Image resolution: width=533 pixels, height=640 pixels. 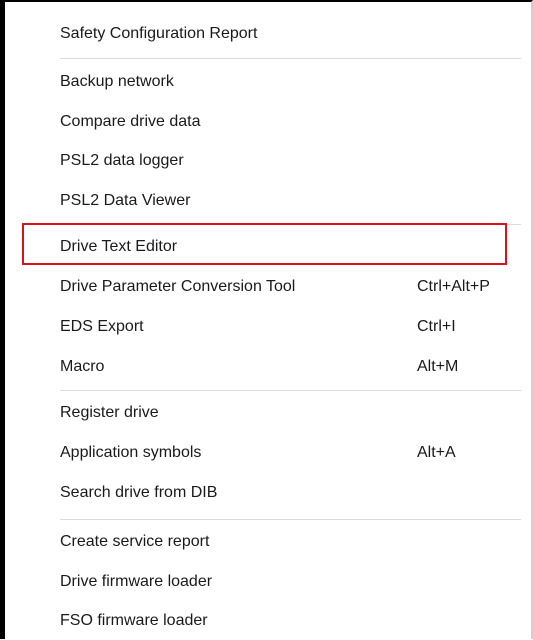 I want to click on menu-item-eds-export: EDS Export Ctrl+I, so click(x=268, y=327).